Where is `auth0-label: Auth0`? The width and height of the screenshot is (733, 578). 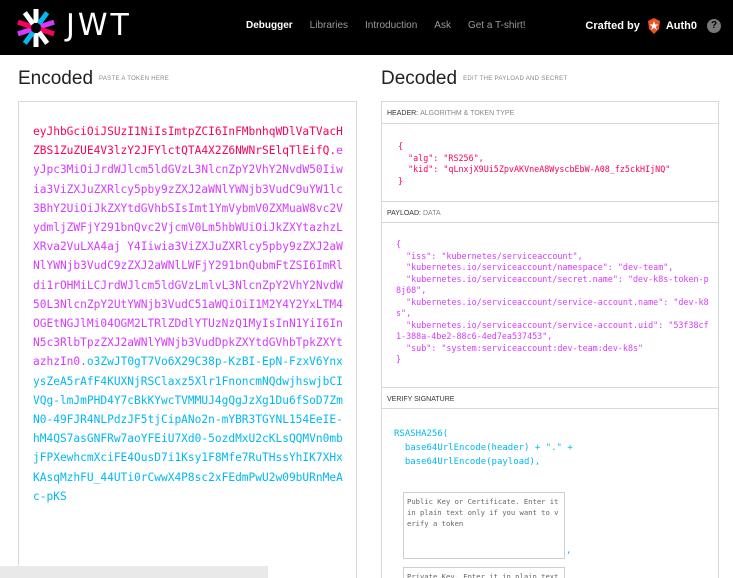 auth0-label: Auth0 is located at coordinates (681, 26).